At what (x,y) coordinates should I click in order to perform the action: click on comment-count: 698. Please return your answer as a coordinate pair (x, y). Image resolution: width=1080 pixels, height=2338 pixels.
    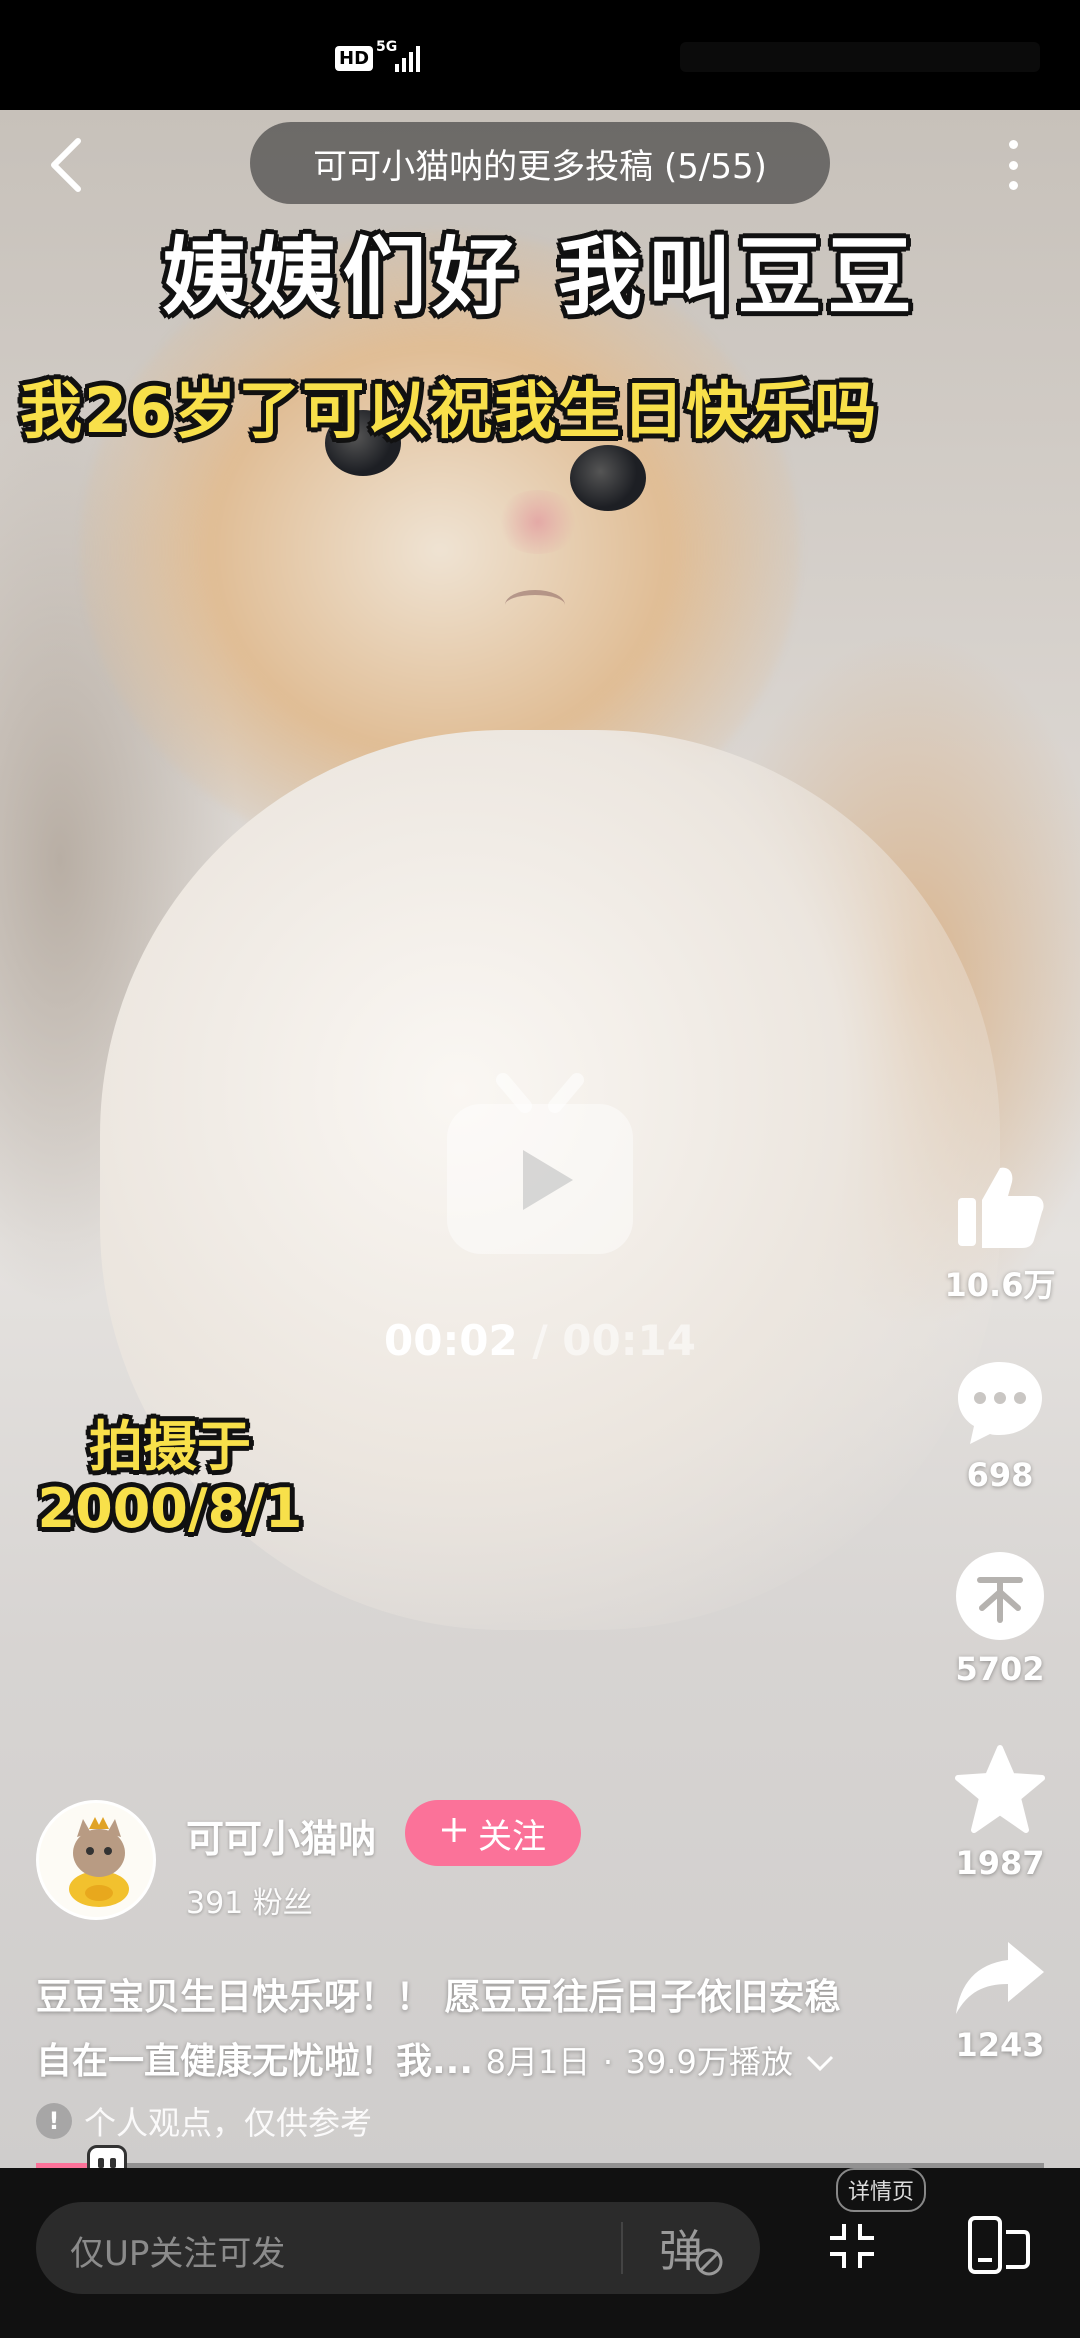
    Looking at the image, I should click on (1000, 1475).